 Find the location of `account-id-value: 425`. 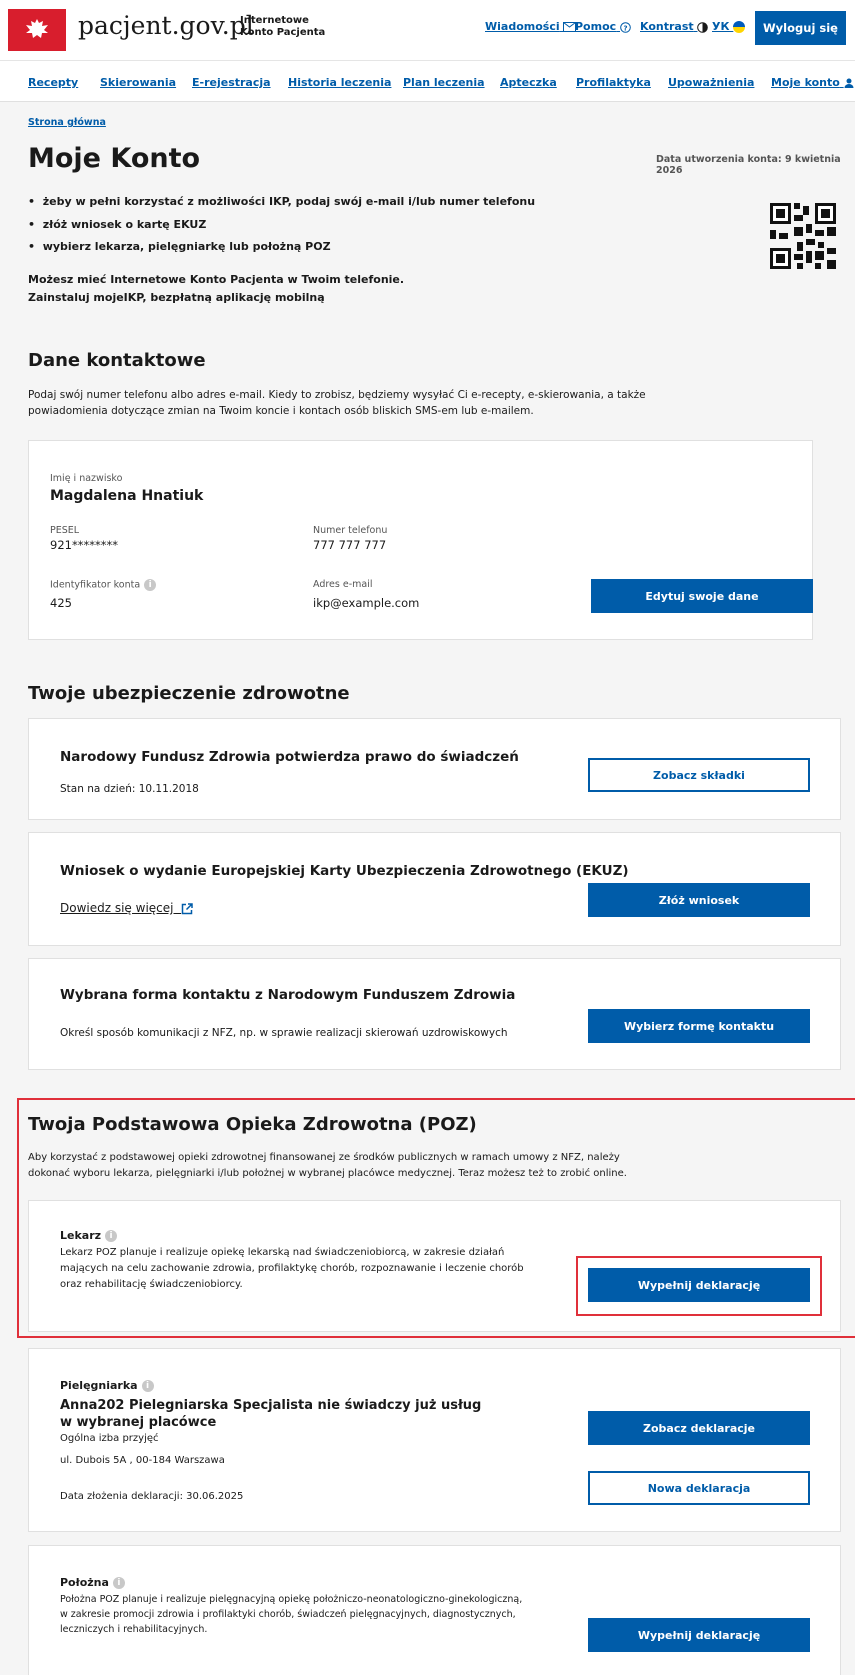

account-id-value: 425 is located at coordinates (61, 603).